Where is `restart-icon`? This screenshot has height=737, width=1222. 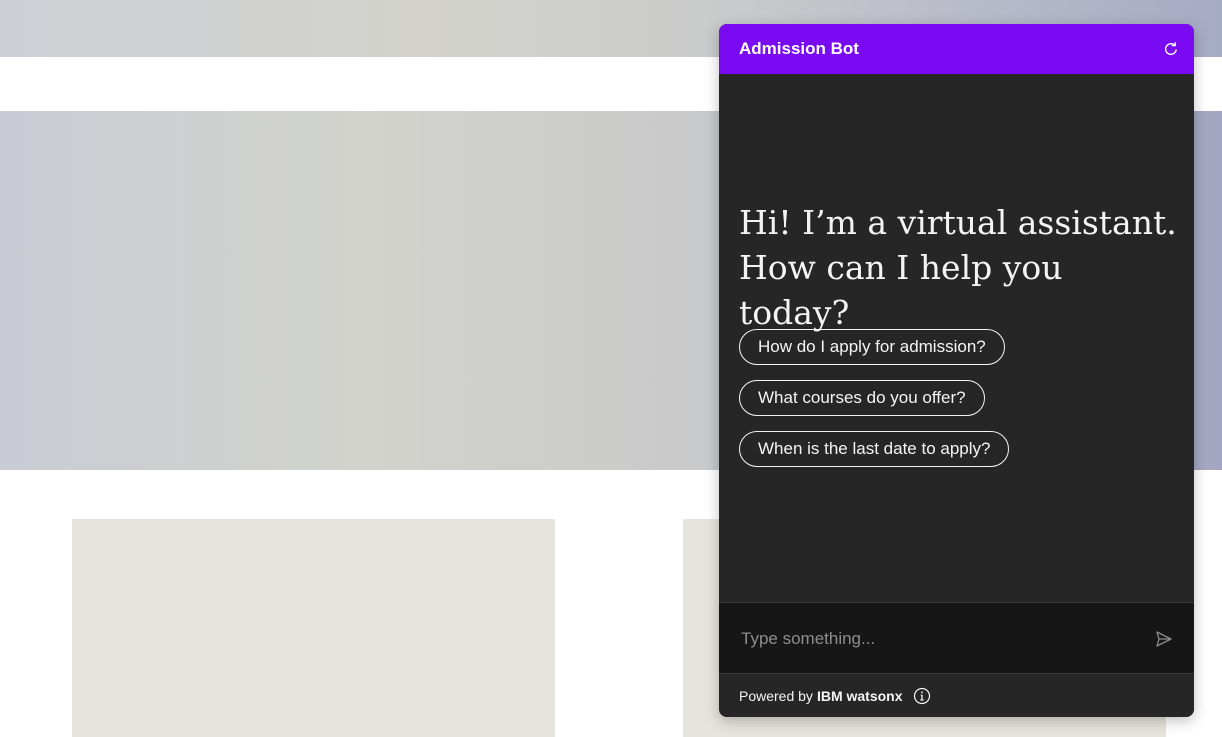 restart-icon is located at coordinates (1171, 49).